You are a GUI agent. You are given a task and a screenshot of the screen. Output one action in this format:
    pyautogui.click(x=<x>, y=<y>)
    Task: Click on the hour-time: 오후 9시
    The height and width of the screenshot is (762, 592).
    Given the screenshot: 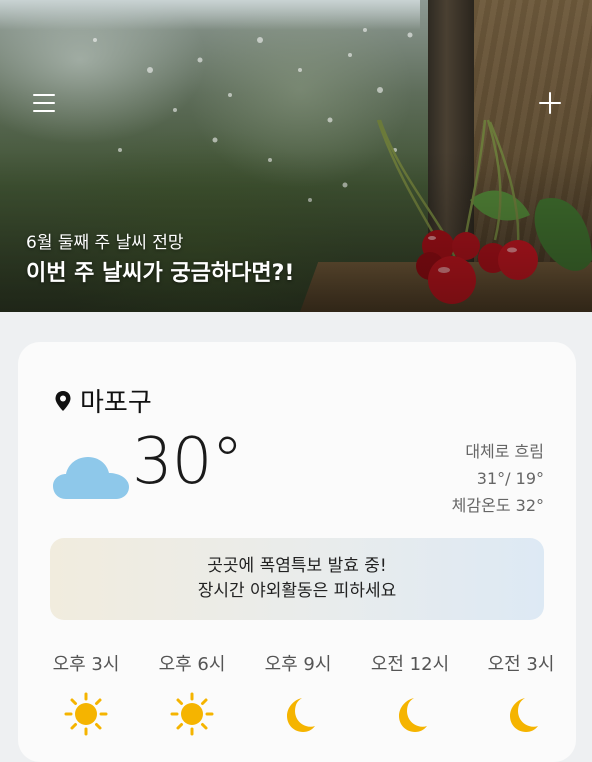 What is the action you would take?
    pyautogui.click(x=298, y=664)
    